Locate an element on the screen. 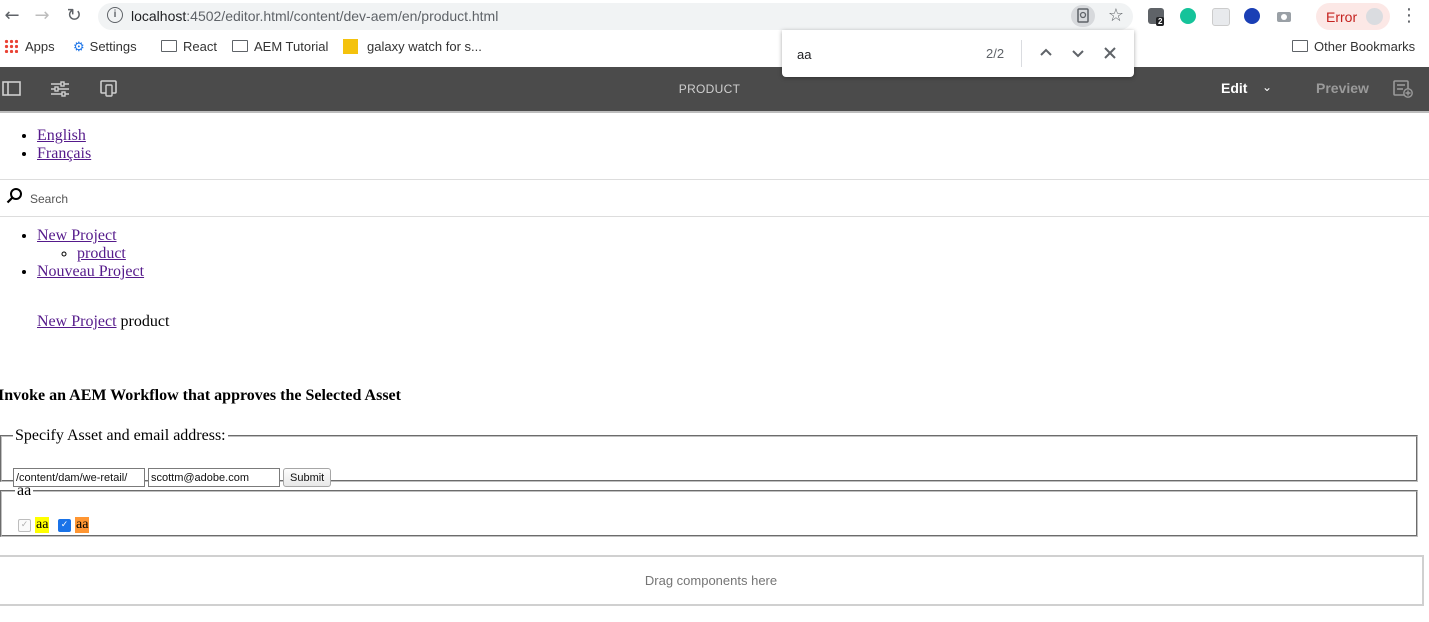 The width and height of the screenshot is (1429, 622). drop-zone-label: Drag components here is located at coordinates (711, 580).